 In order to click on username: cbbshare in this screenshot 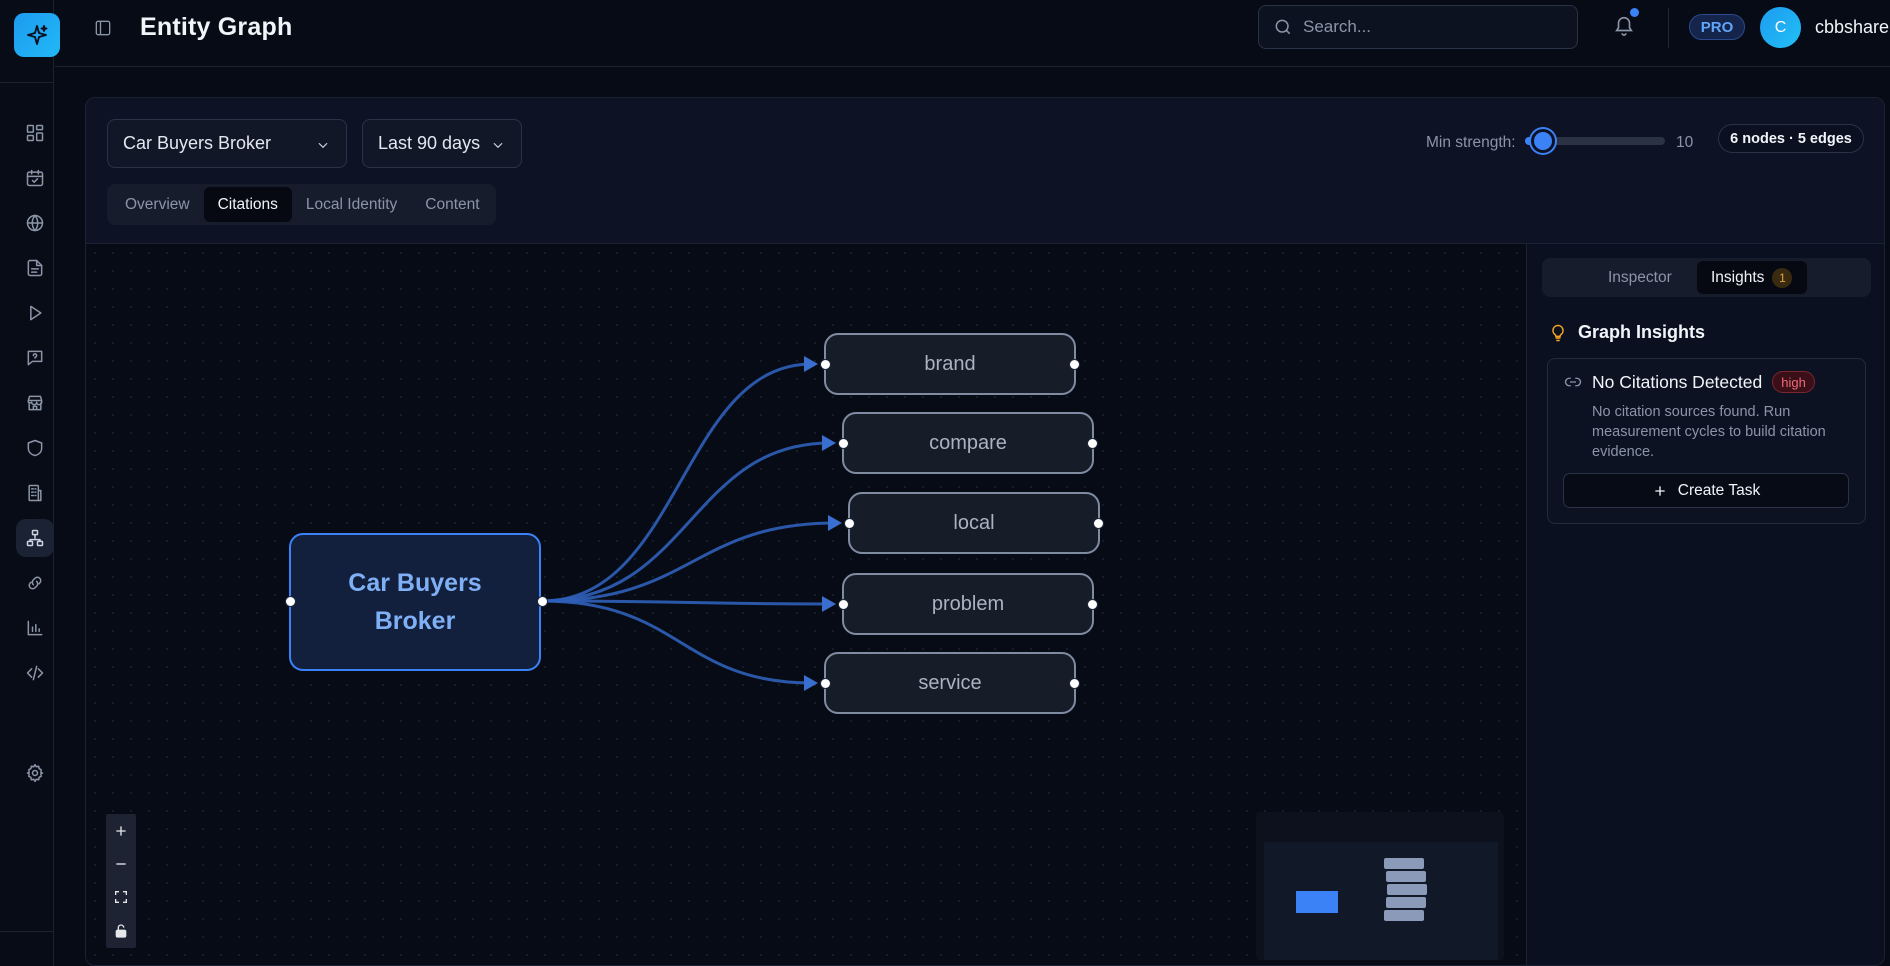, I will do `click(1852, 27)`.